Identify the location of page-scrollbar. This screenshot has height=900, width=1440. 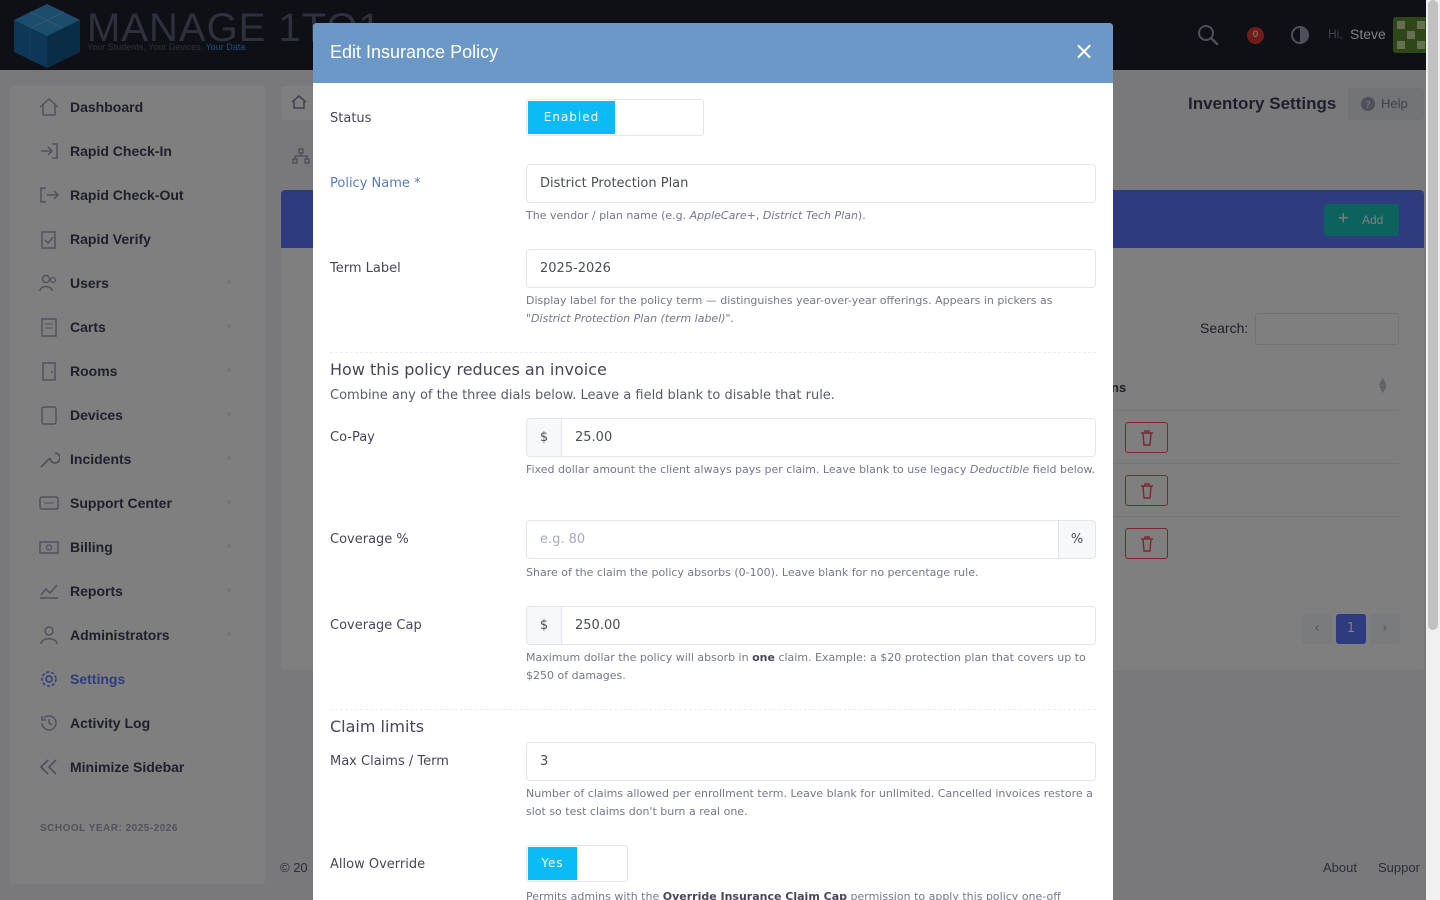
(1433, 450).